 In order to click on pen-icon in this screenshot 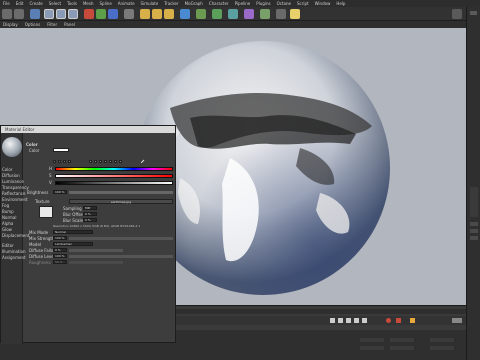, I will do `click(201, 14)`.